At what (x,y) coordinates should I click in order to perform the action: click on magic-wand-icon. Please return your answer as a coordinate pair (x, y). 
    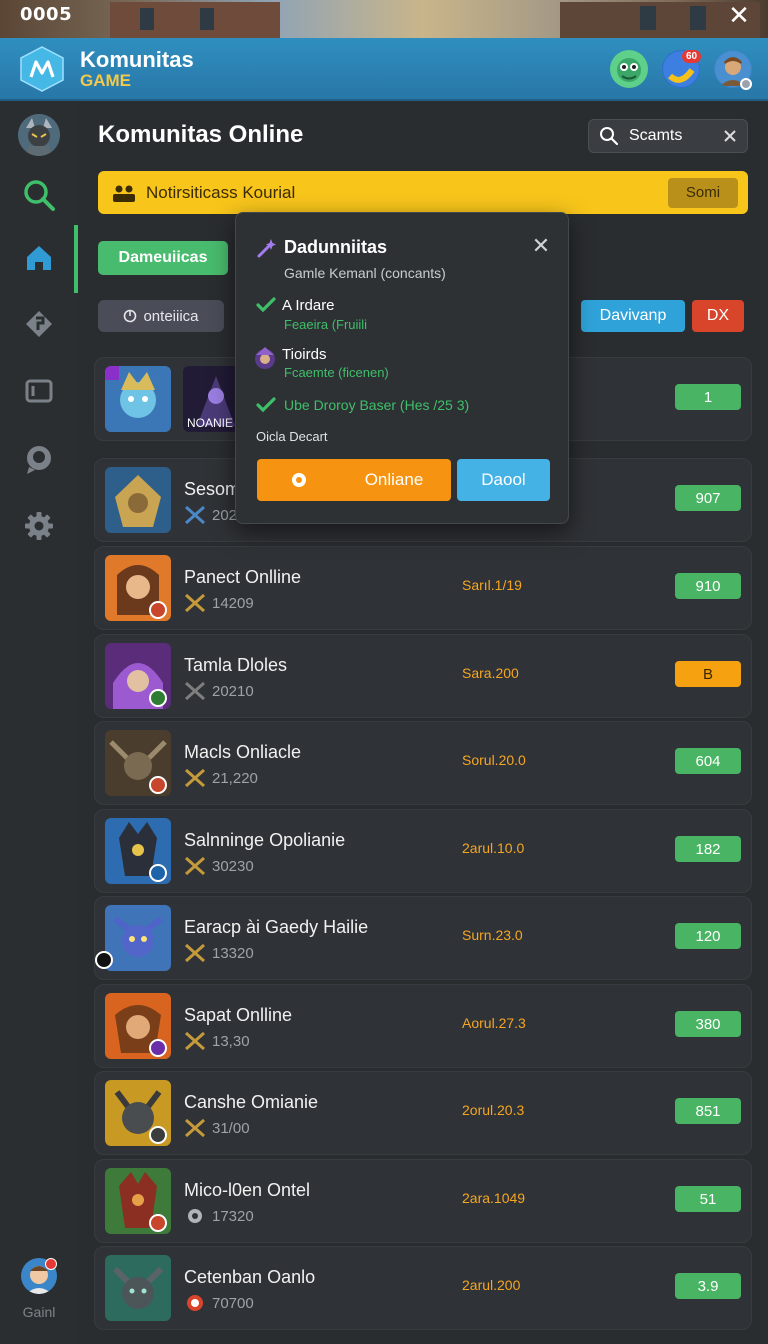
    Looking at the image, I should click on (266, 248).